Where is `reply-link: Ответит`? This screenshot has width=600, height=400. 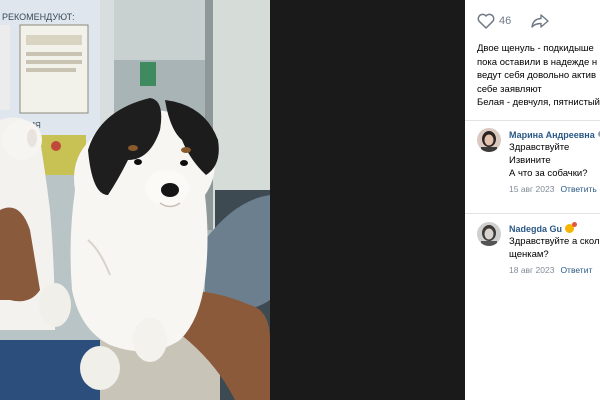
reply-link: Ответит is located at coordinates (576, 270).